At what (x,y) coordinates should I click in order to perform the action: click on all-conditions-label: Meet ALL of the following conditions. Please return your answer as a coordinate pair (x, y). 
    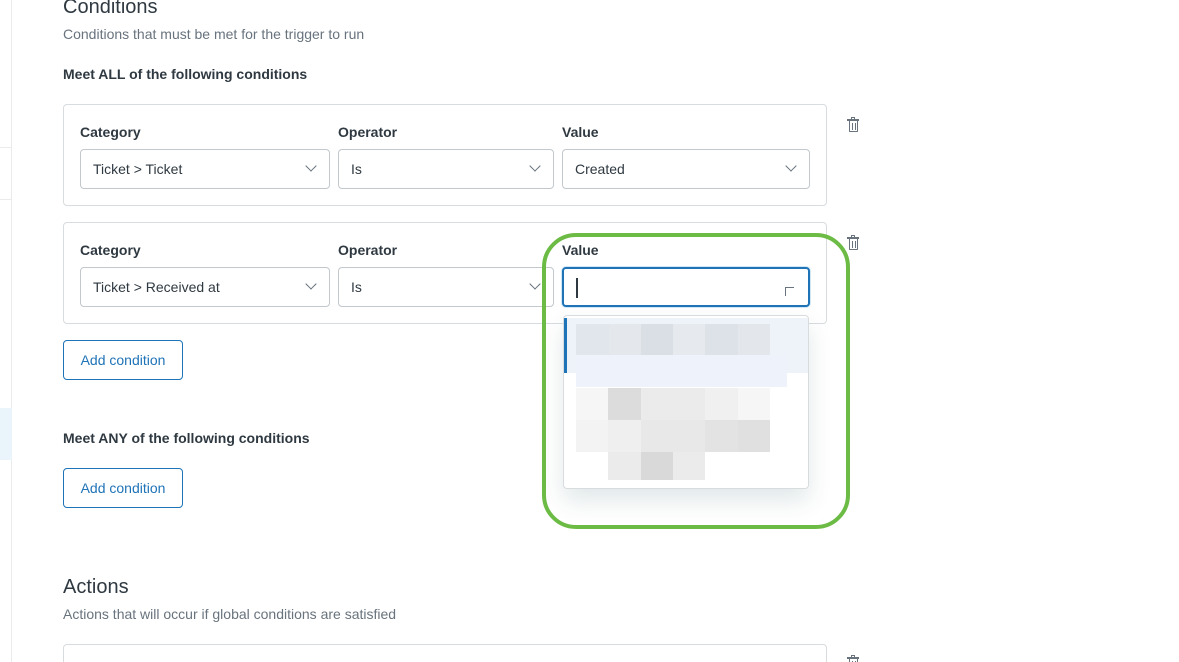
    Looking at the image, I should click on (185, 74).